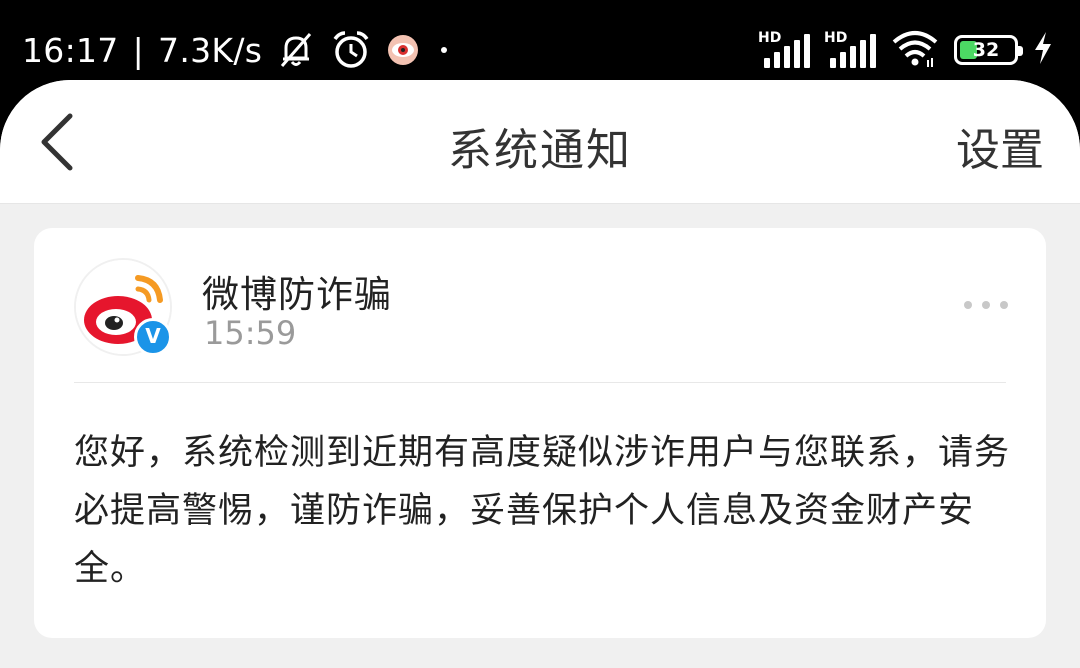  Describe the element at coordinates (915, 50) in the screenshot. I see `wifi-icon` at that location.